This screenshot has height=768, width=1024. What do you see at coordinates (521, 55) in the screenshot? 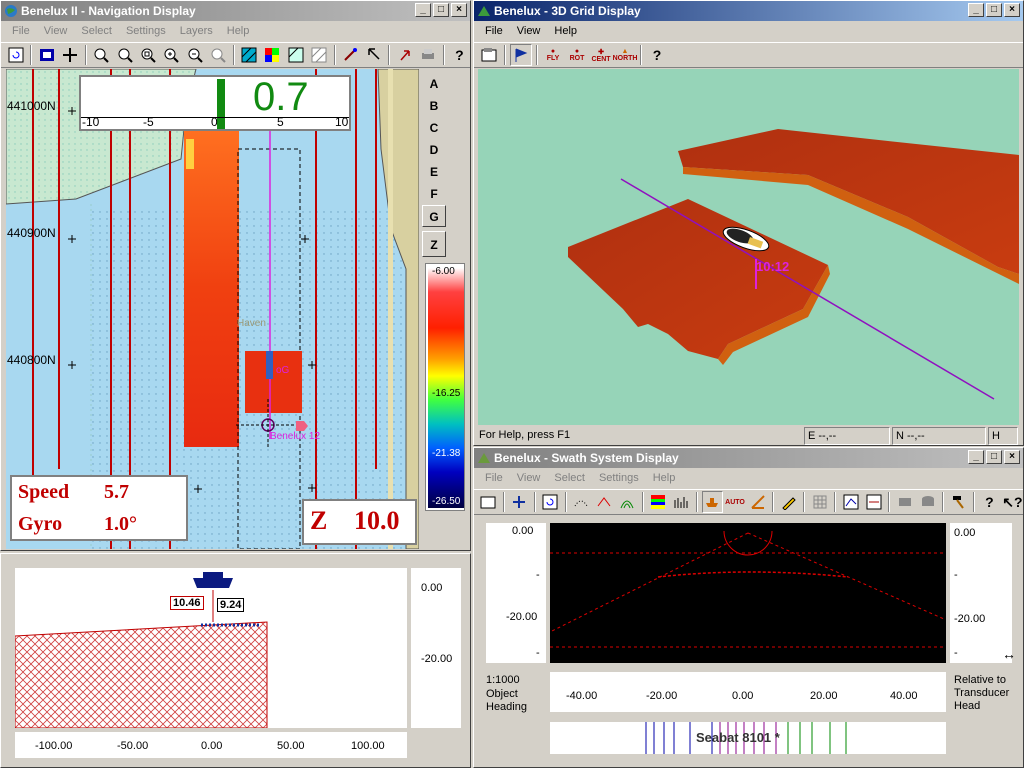
I see `flag-icon` at bounding box center [521, 55].